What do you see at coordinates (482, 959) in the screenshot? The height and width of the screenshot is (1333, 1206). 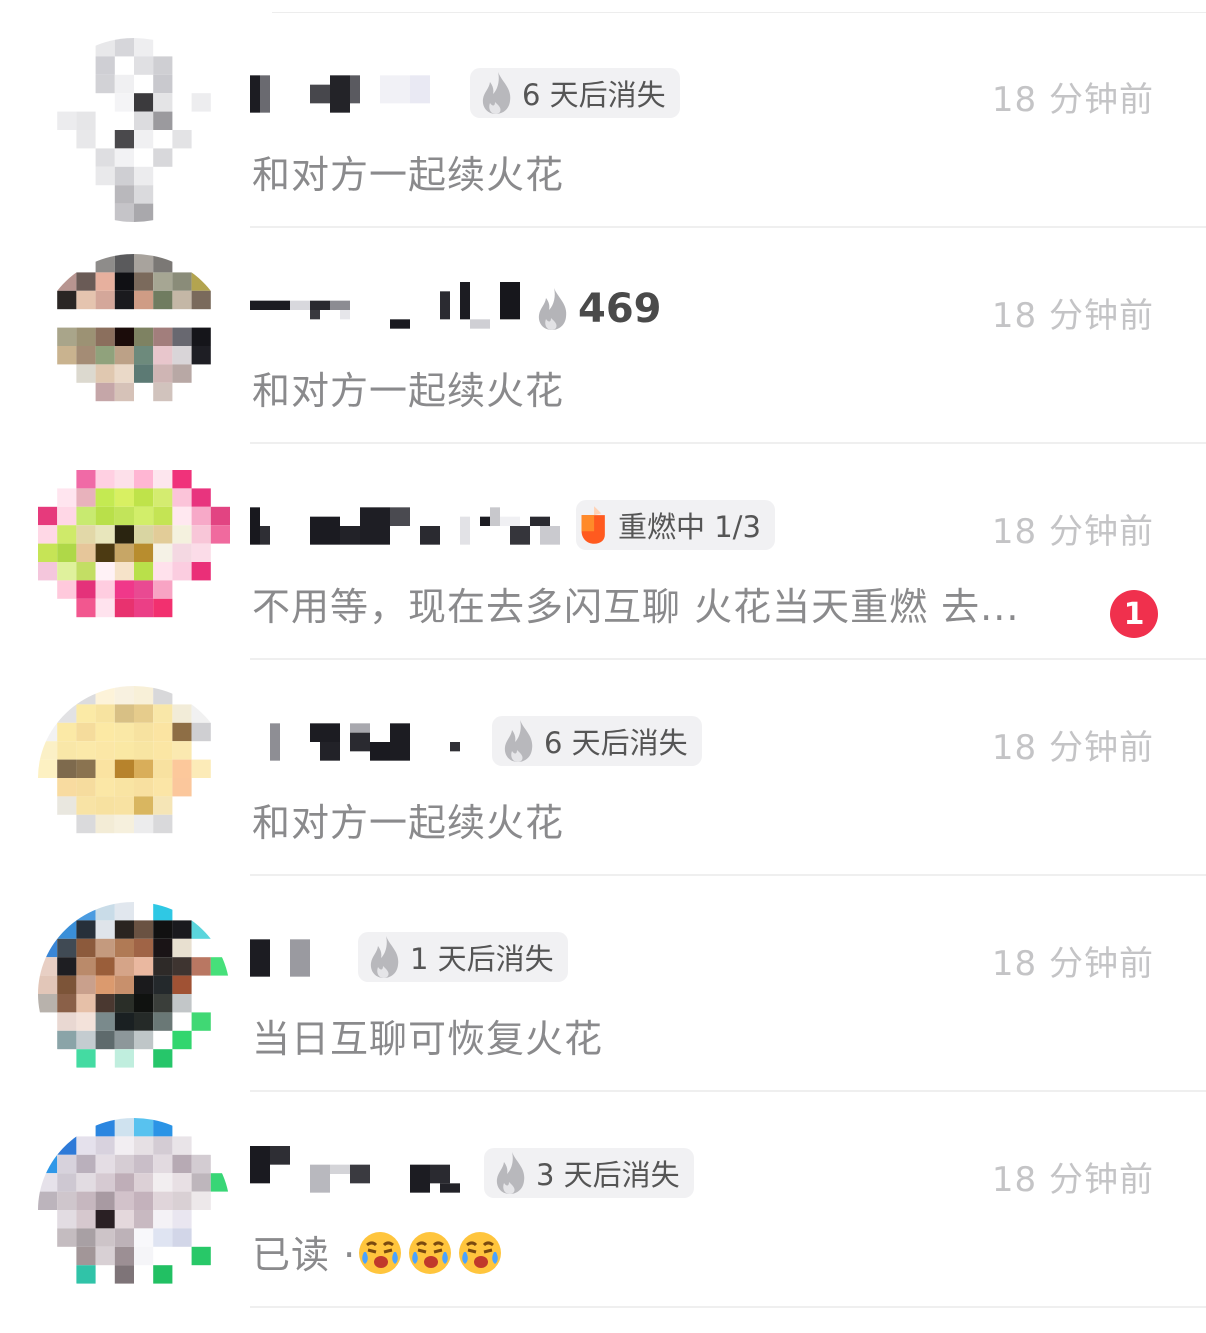 I see `badge-text: 1 天后消失` at bounding box center [482, 959].